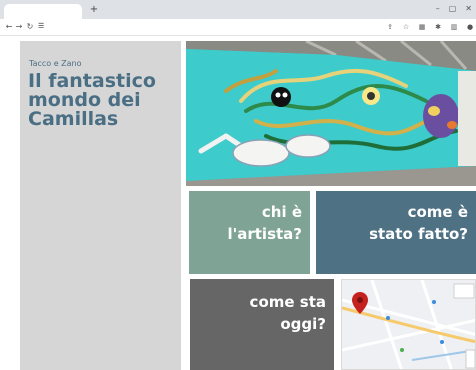 The height and width of the screenshot is (370, 476). Describe the element at coordinates (438, 27) in the screenshot. I see `puzzle-icon: ✱` at that location.